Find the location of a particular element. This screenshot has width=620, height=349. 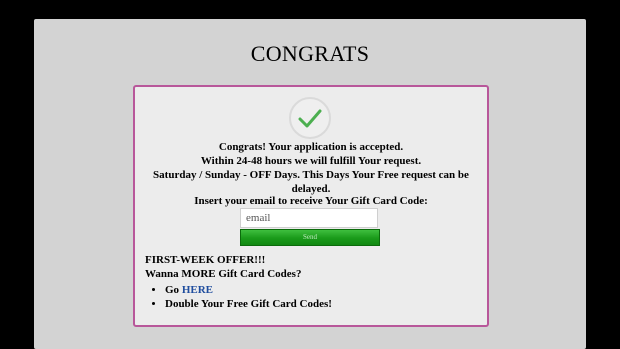

offer-line-strong: MORE Gift Card Codes? is located at coordinates (241, 274).